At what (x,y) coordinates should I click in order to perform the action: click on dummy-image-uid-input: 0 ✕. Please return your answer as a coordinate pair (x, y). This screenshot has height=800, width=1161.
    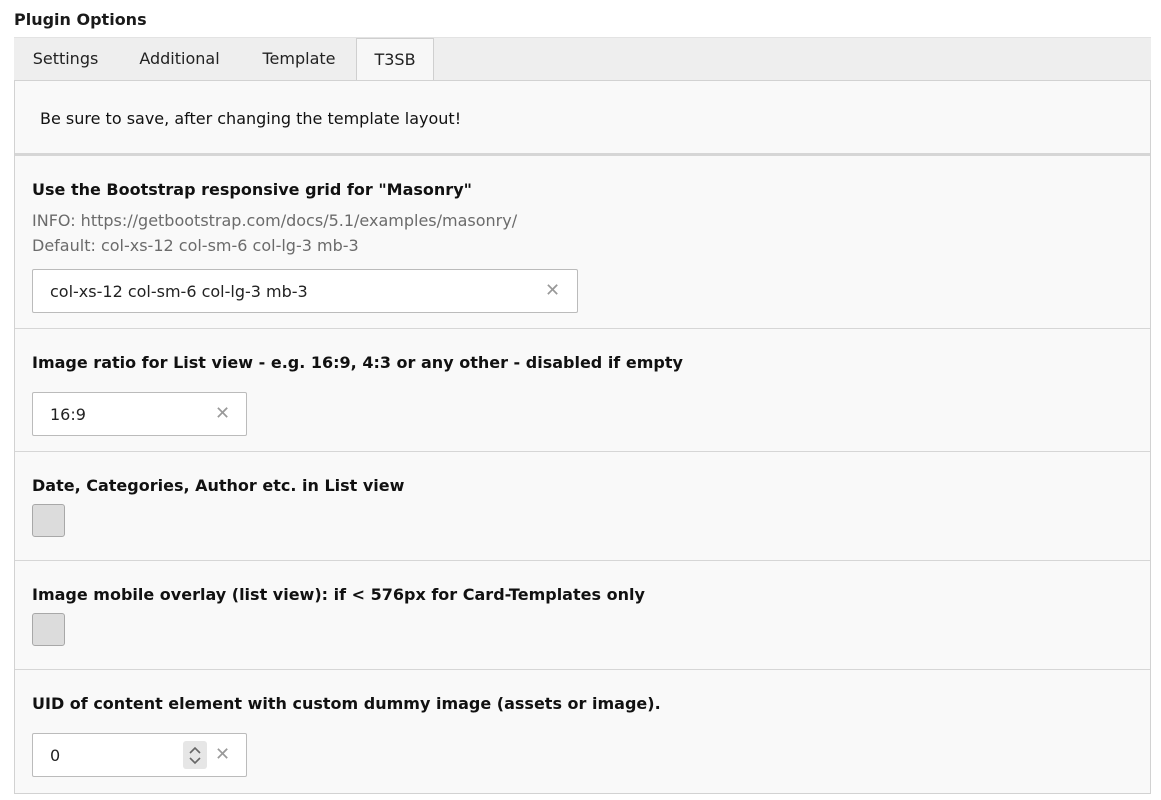
    Looking at the image, I should click on (139, 755).